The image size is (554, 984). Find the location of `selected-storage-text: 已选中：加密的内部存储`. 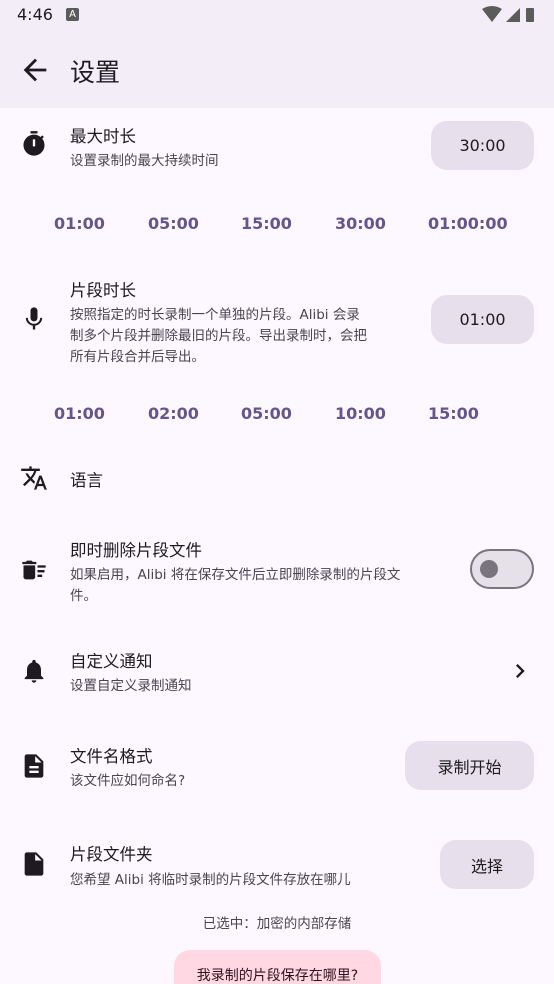

selected-storage-text: 已选中：加密的内部存储 is located at coordinates (277, 924).